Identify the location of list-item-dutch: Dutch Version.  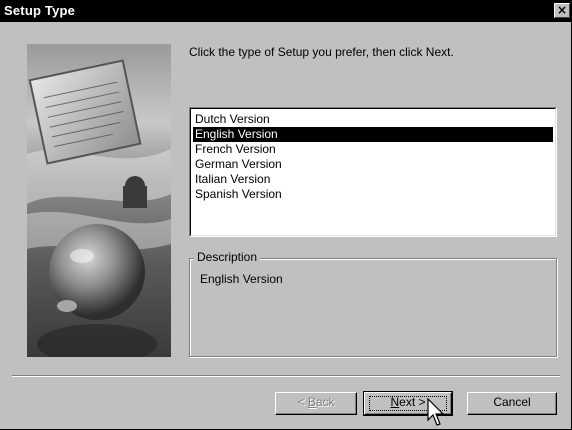
(373, 119).